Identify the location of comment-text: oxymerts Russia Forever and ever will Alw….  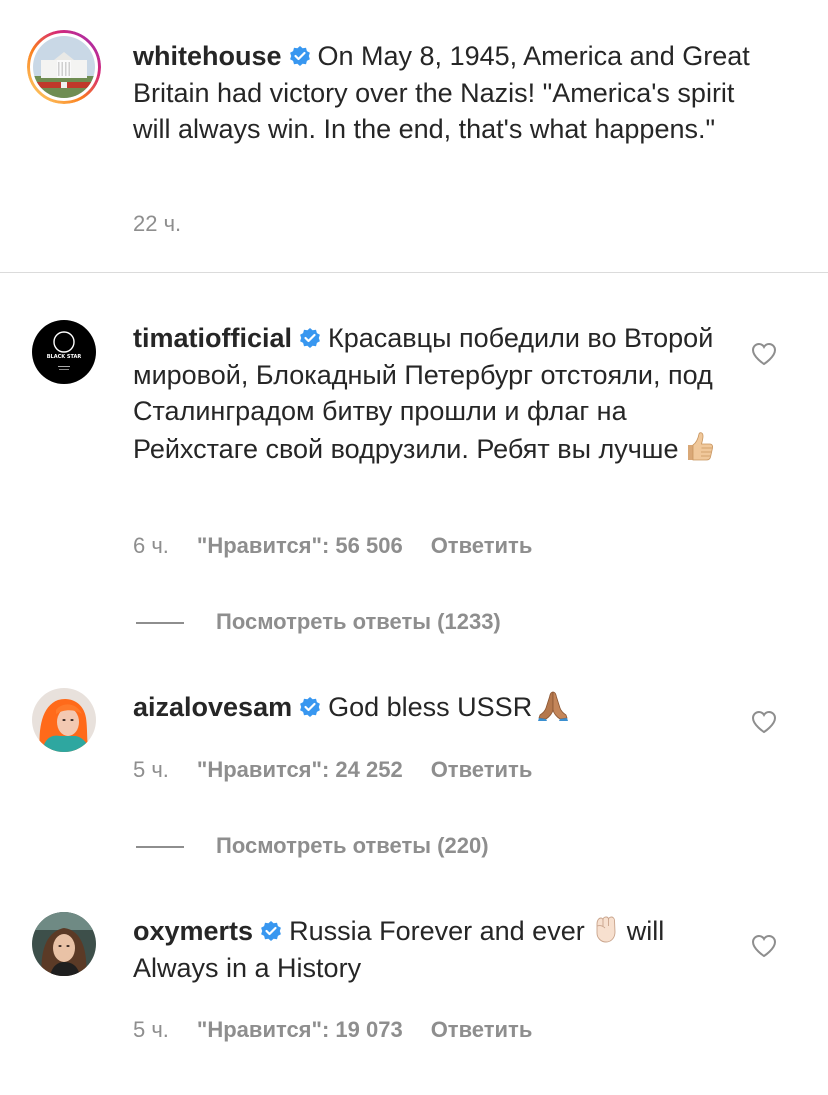
(433, 949).